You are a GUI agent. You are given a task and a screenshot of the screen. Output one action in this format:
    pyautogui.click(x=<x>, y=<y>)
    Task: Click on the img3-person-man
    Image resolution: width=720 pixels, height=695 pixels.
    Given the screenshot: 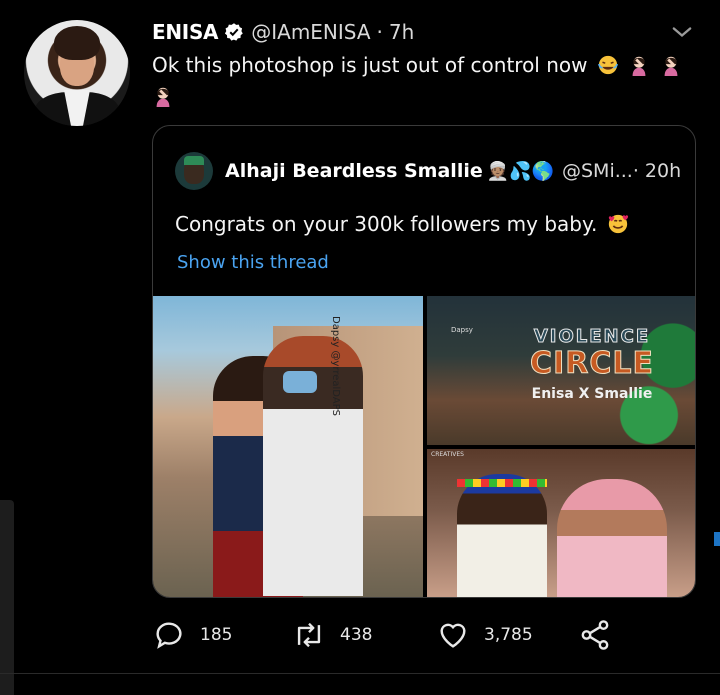 What is the action you would take?
    pyautogui.click(x=502, y=535)
    